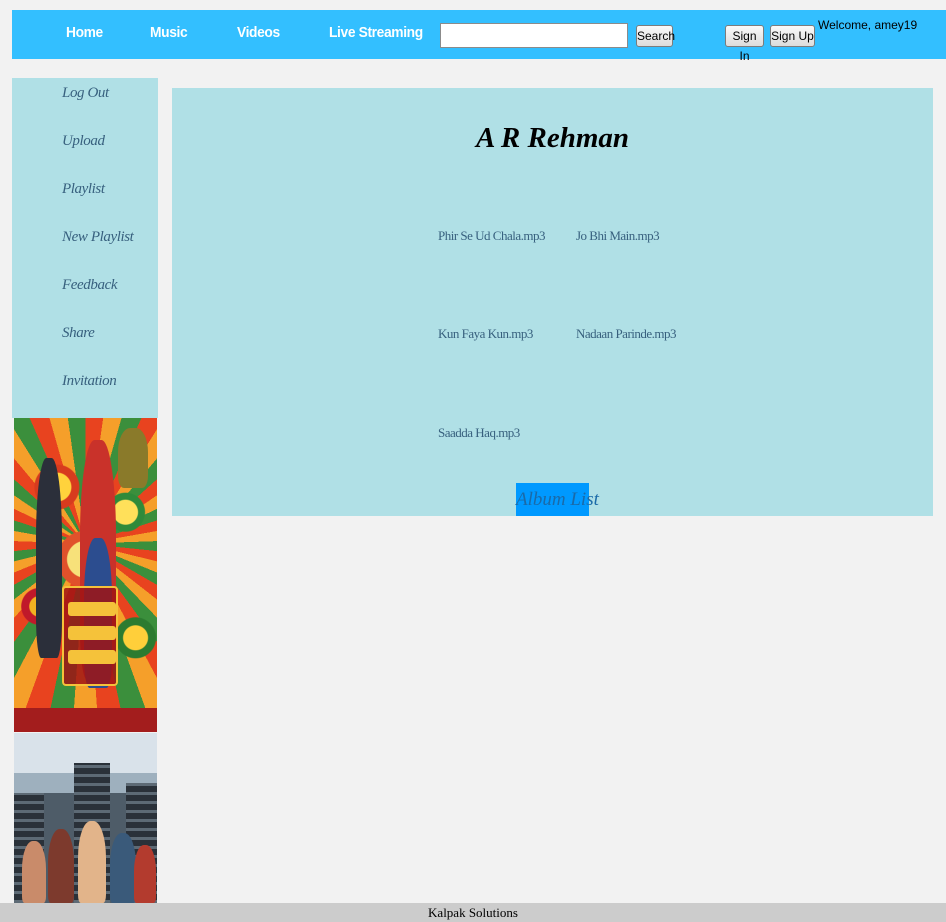 This screenshot has height=922, width=946. I want to click on nav-live-streaming-link: Live Streaming, so click(376, 32).